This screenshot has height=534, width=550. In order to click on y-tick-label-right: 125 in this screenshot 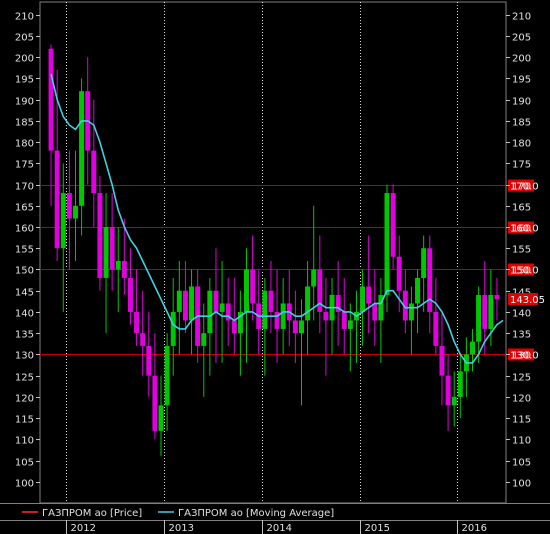, I will do `click(521, 378)`.